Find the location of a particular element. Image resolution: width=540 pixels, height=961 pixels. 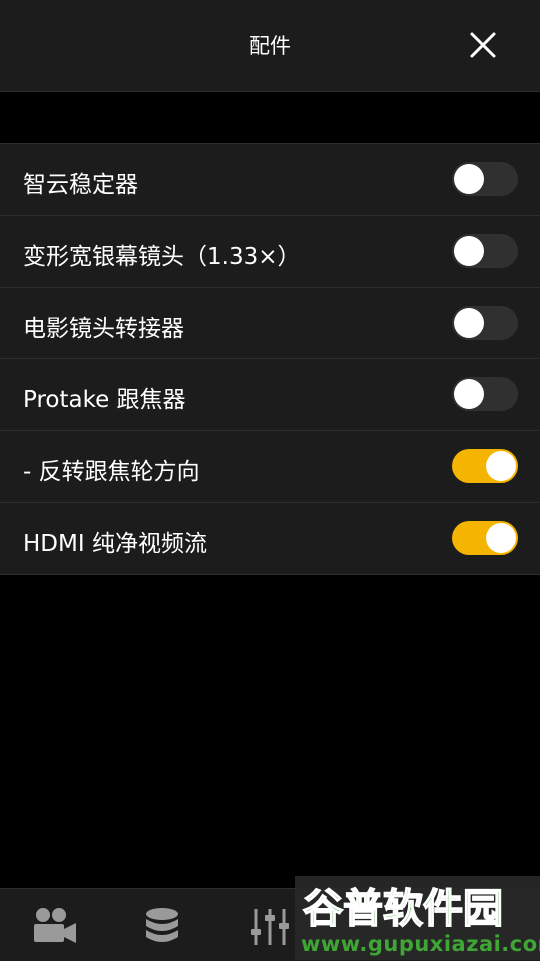

setting-label: - 反转跟焦轮方向 is located at coordinates (111, 472).